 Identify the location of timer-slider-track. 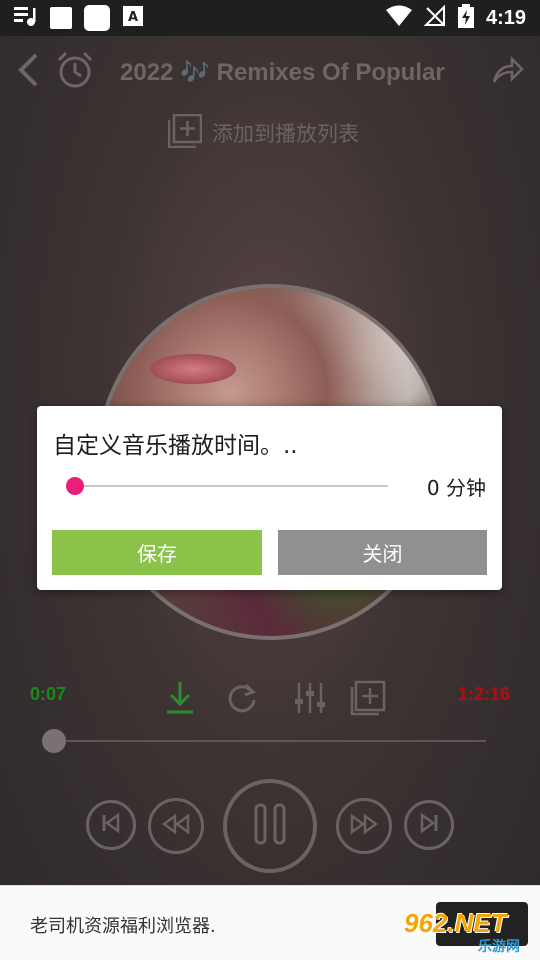
(231, 486).